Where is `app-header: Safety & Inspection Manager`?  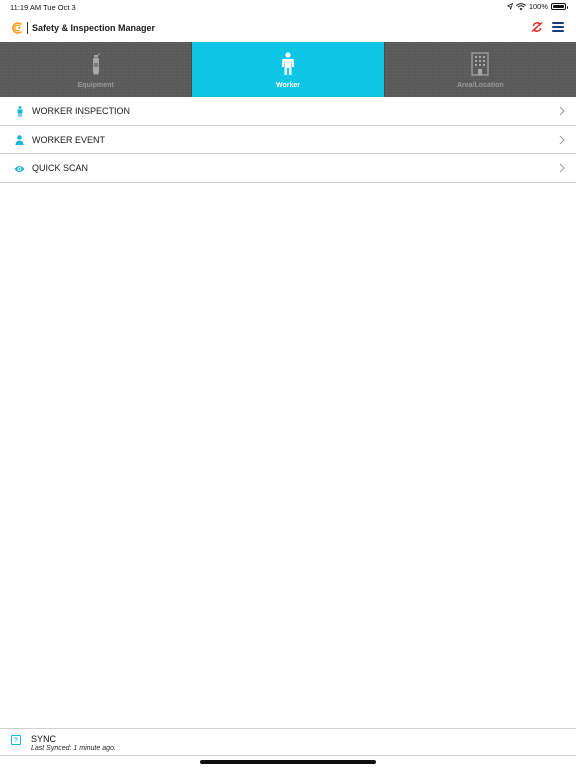
app-header: Safety & Inspection Manager is located at coordinates (288, 28).